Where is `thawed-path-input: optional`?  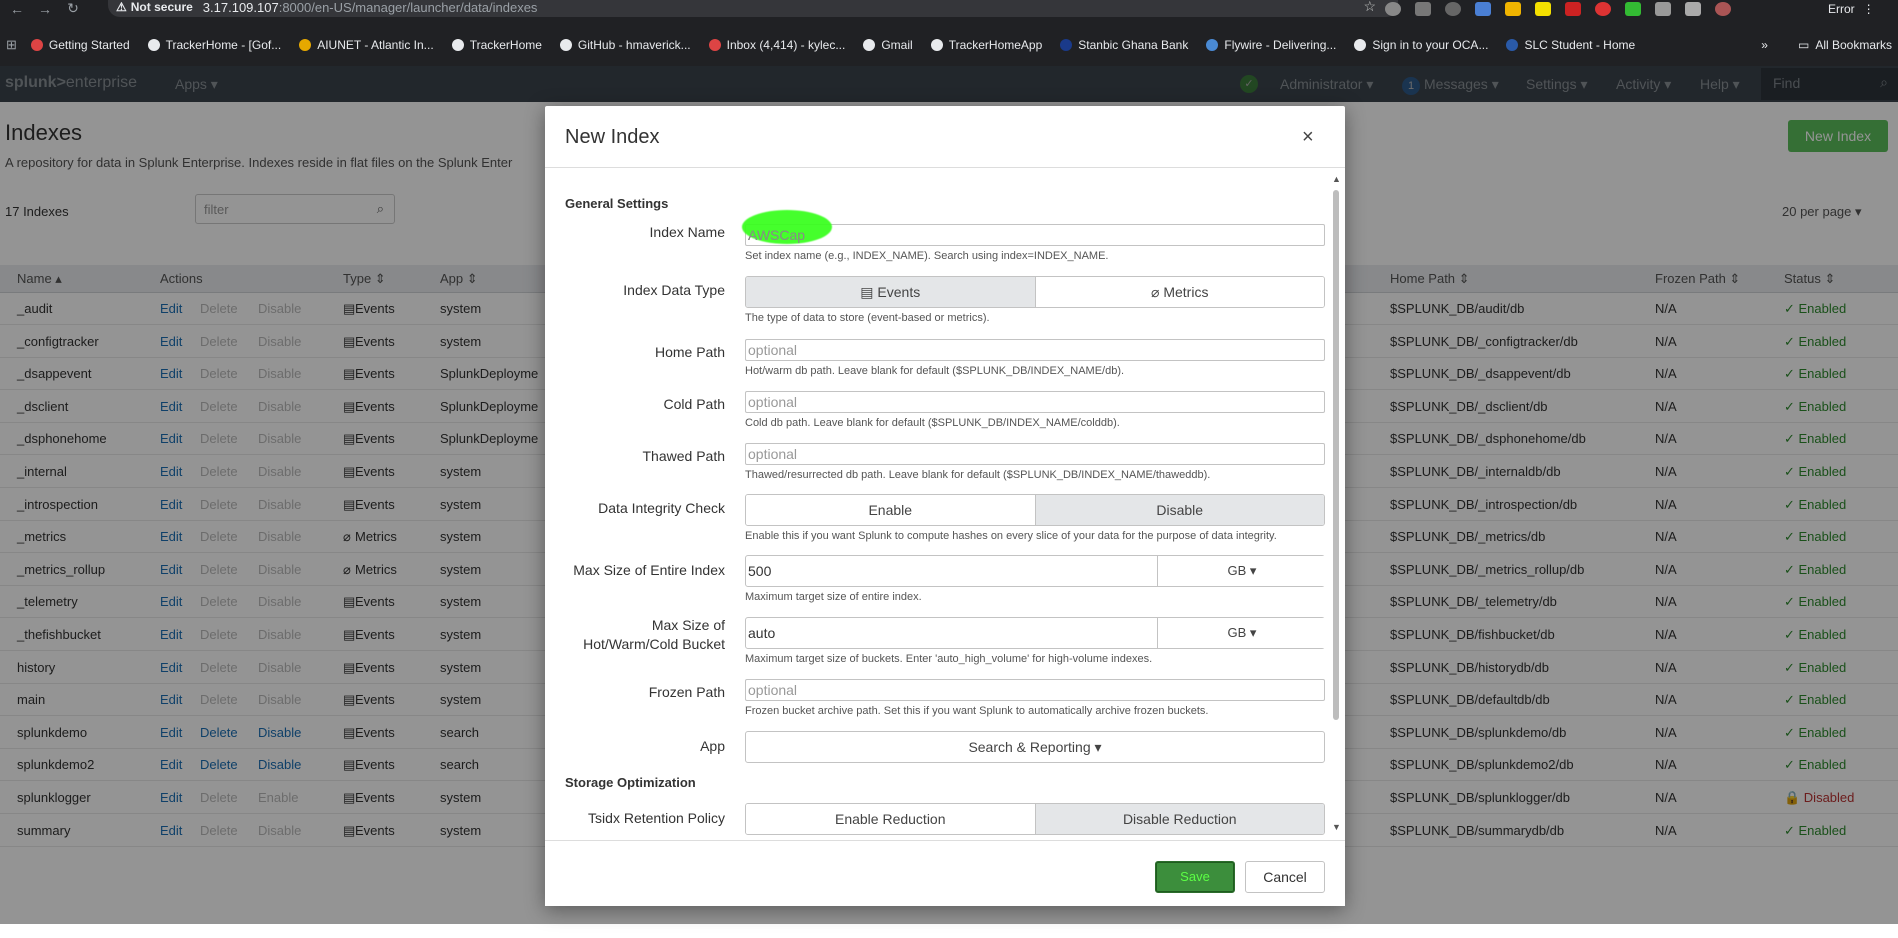 thawed-path-input: optional is located at coordinates (1035, 454).